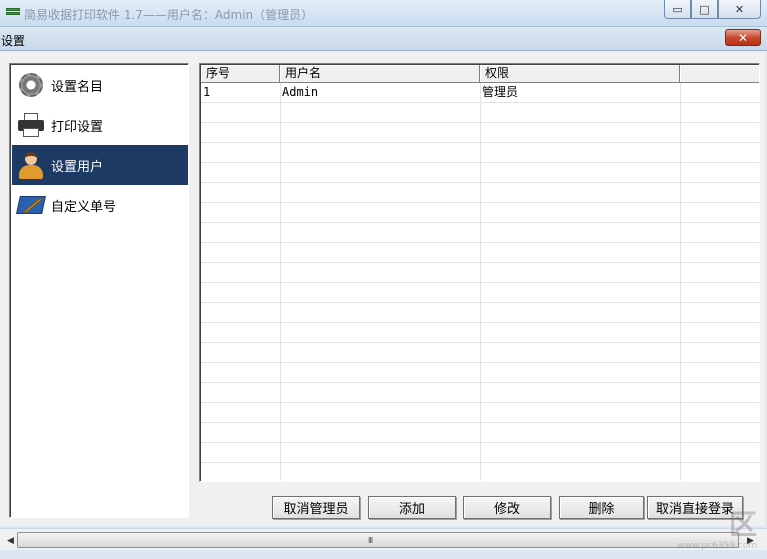 Image resolution: width=767 pixels, height=559 pixels. I want to click on table-row: 1 Admin 管理员, so click(440, 93).